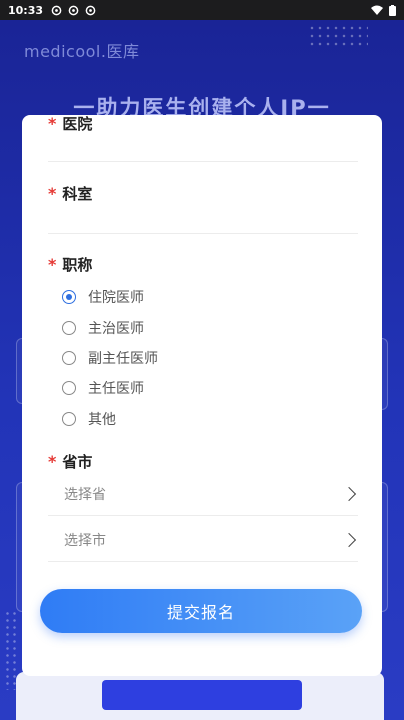  I want to click on department-label: * 科室, so click(70, 193).